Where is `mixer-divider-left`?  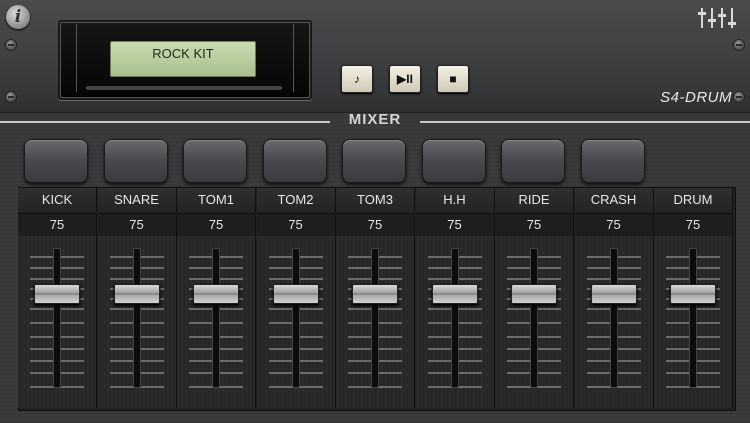 mixer-divider-left is located at coordinates (165, 122).